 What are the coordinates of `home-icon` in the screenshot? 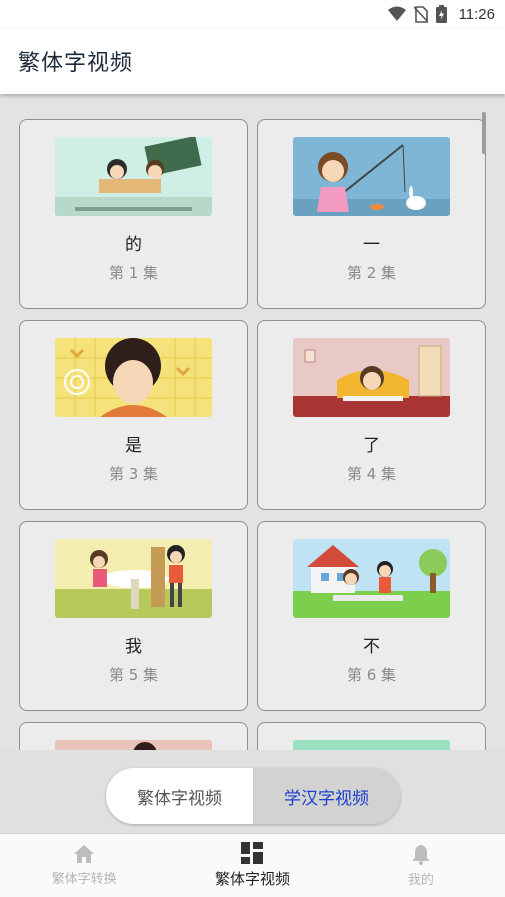 It's located at (84, 854).